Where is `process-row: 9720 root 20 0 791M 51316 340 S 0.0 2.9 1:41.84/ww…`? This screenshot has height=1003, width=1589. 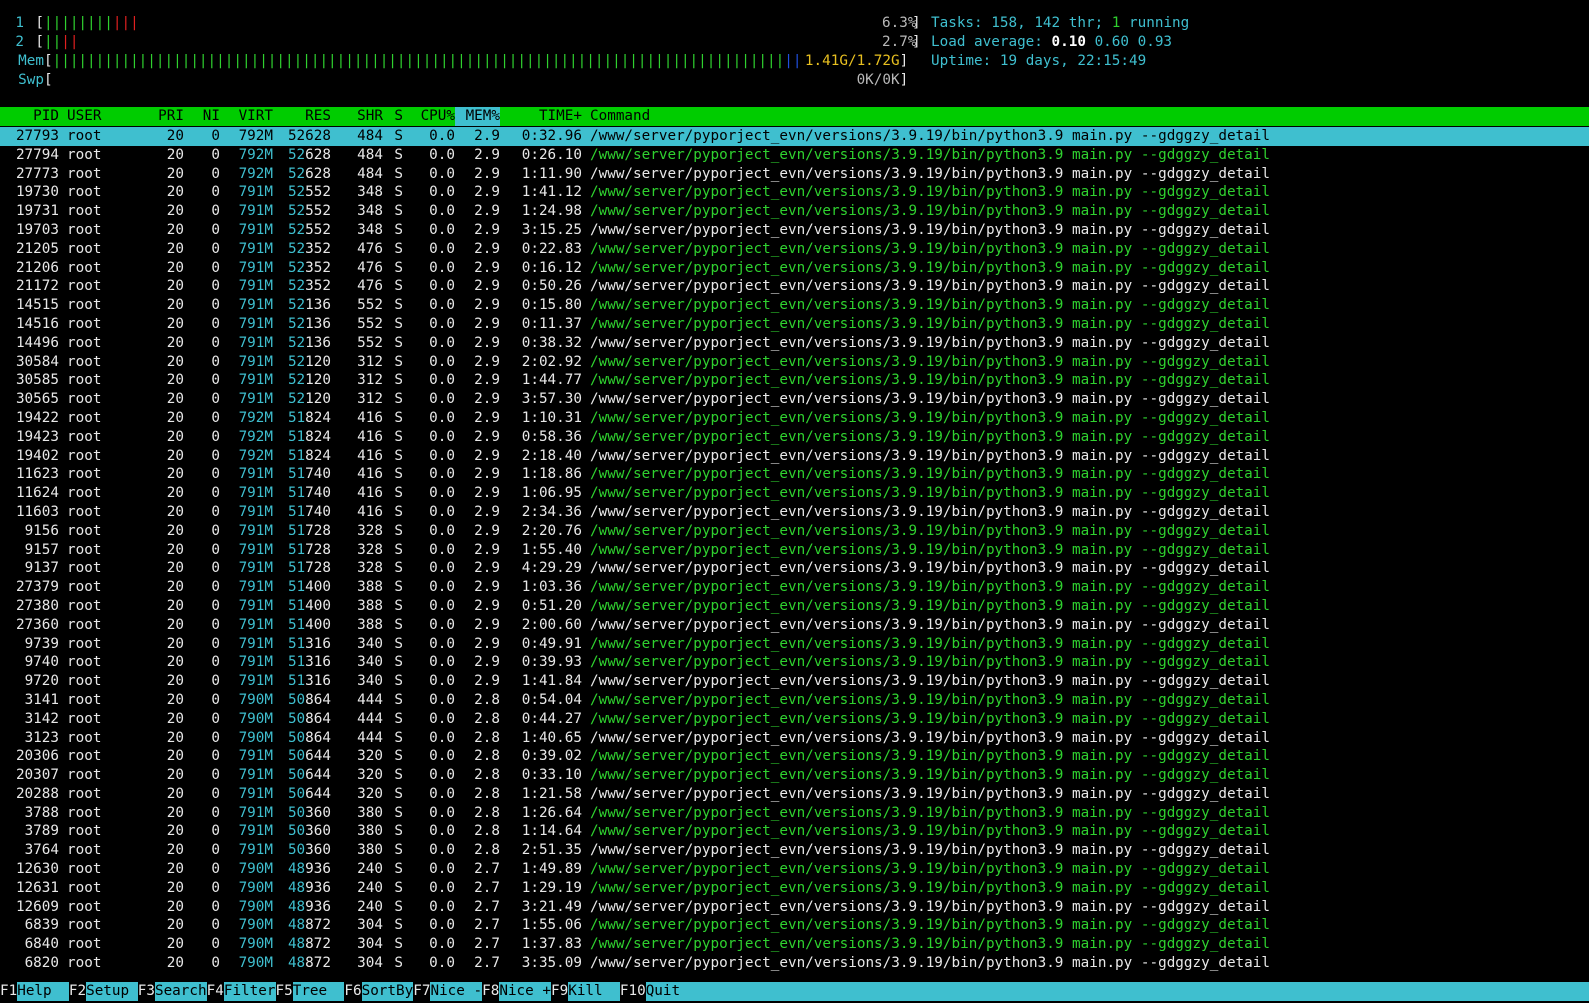
process-row: 9720 root 20 0 791M 51316 340 S 0.0 2.9 1:41.84/ww… is located at coordinates (794, 681).